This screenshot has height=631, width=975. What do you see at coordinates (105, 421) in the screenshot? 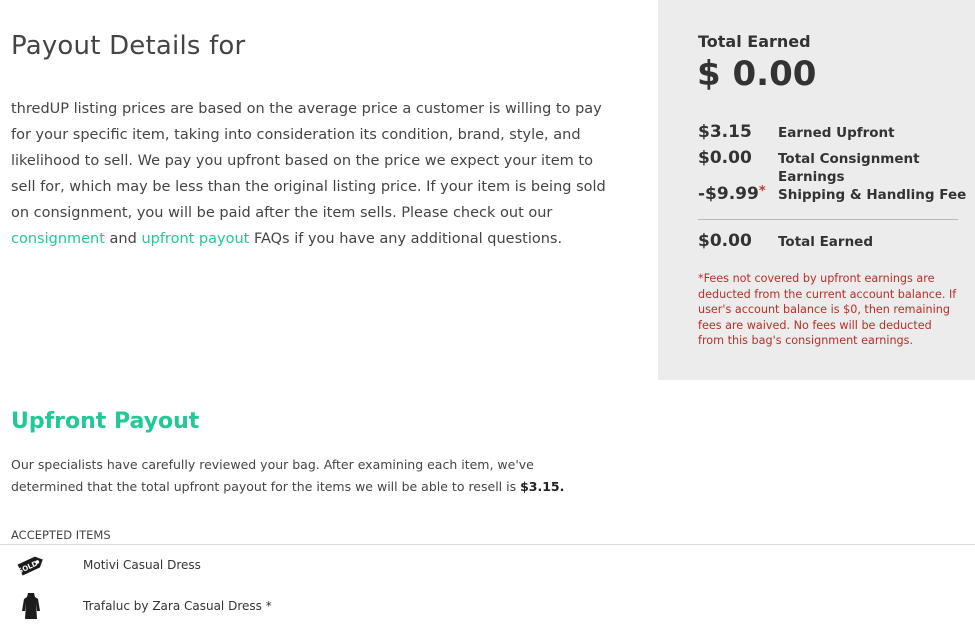
I see `upfront-payout-heading: Upfront Payout` at bounding box center [105, 421].